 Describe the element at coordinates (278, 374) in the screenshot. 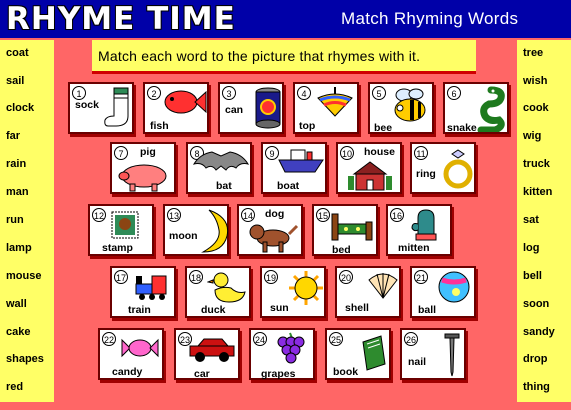

I see `card-label: grapes` at that location.